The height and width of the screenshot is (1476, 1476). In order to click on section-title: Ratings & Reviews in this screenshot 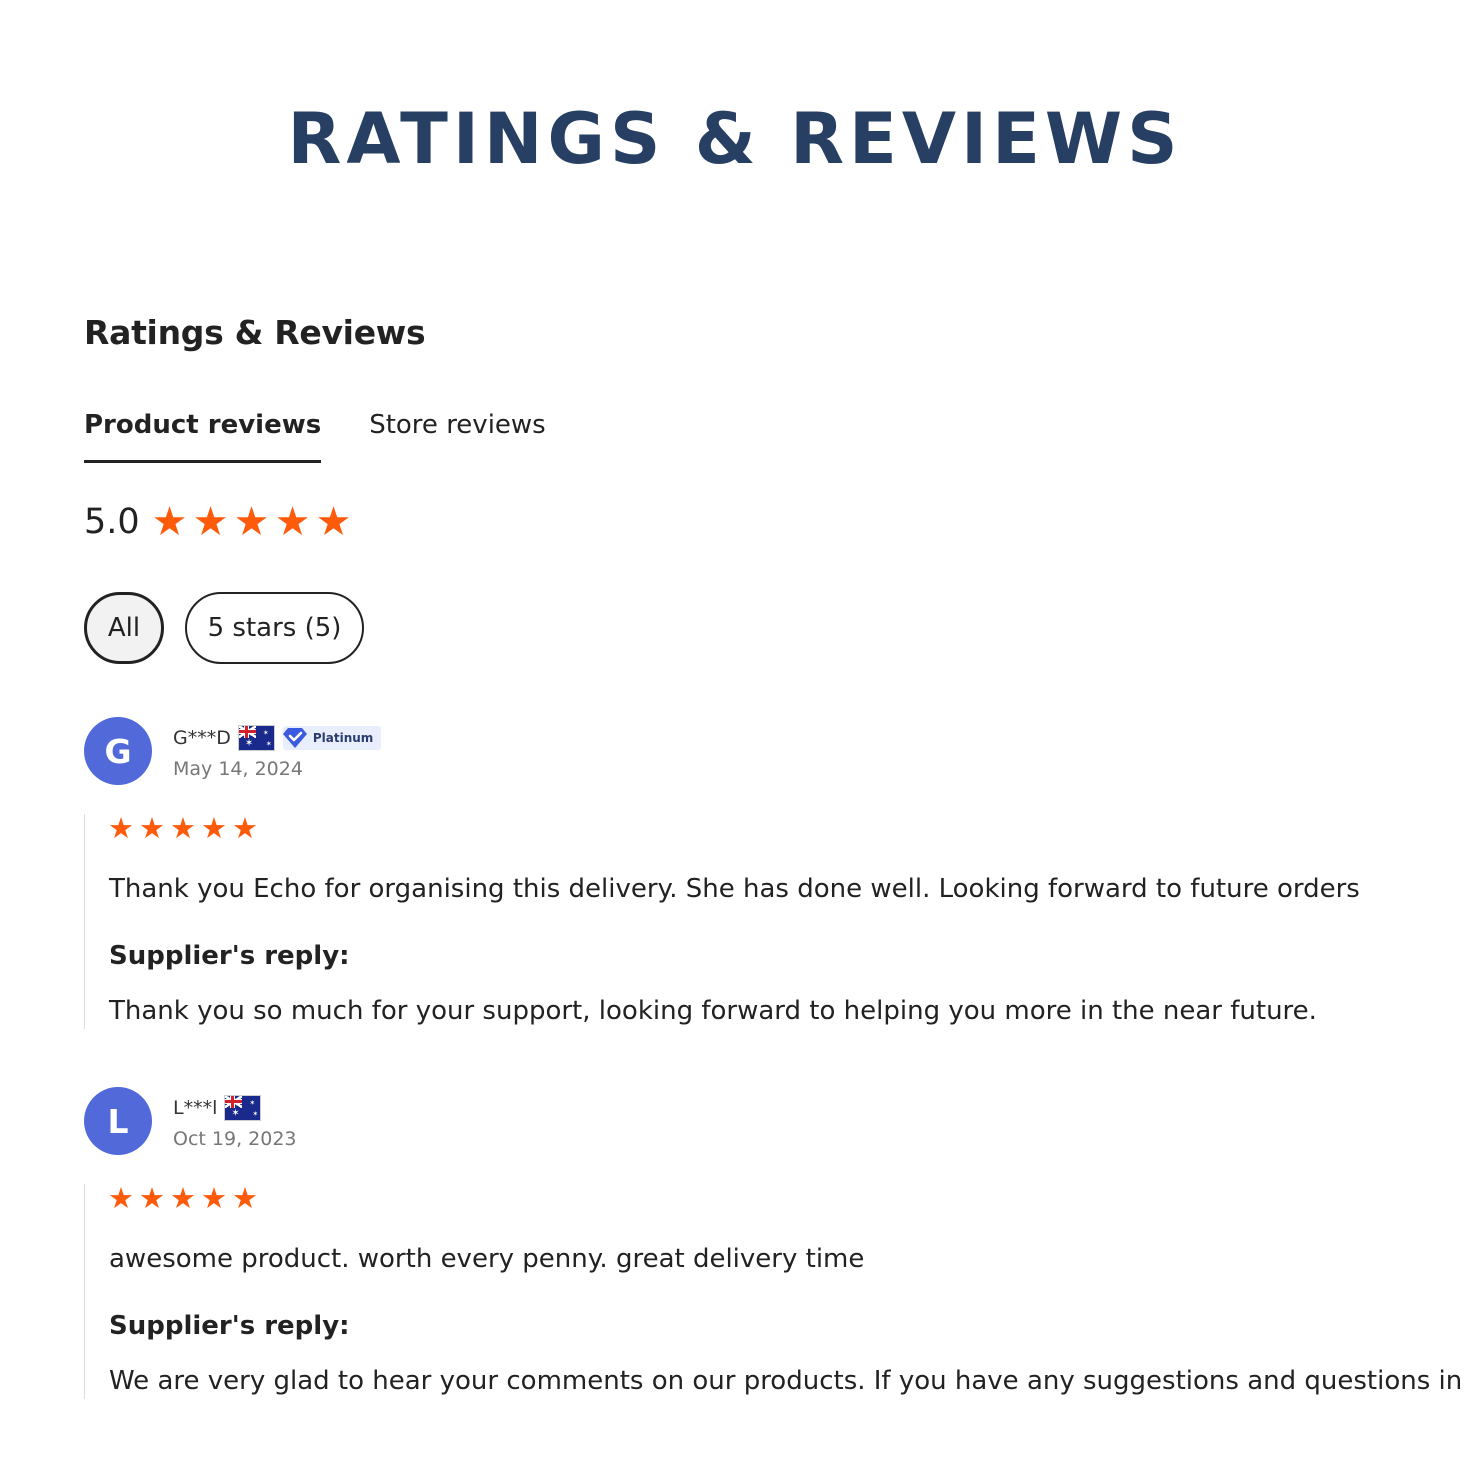, I will do `click(255, 332)`.